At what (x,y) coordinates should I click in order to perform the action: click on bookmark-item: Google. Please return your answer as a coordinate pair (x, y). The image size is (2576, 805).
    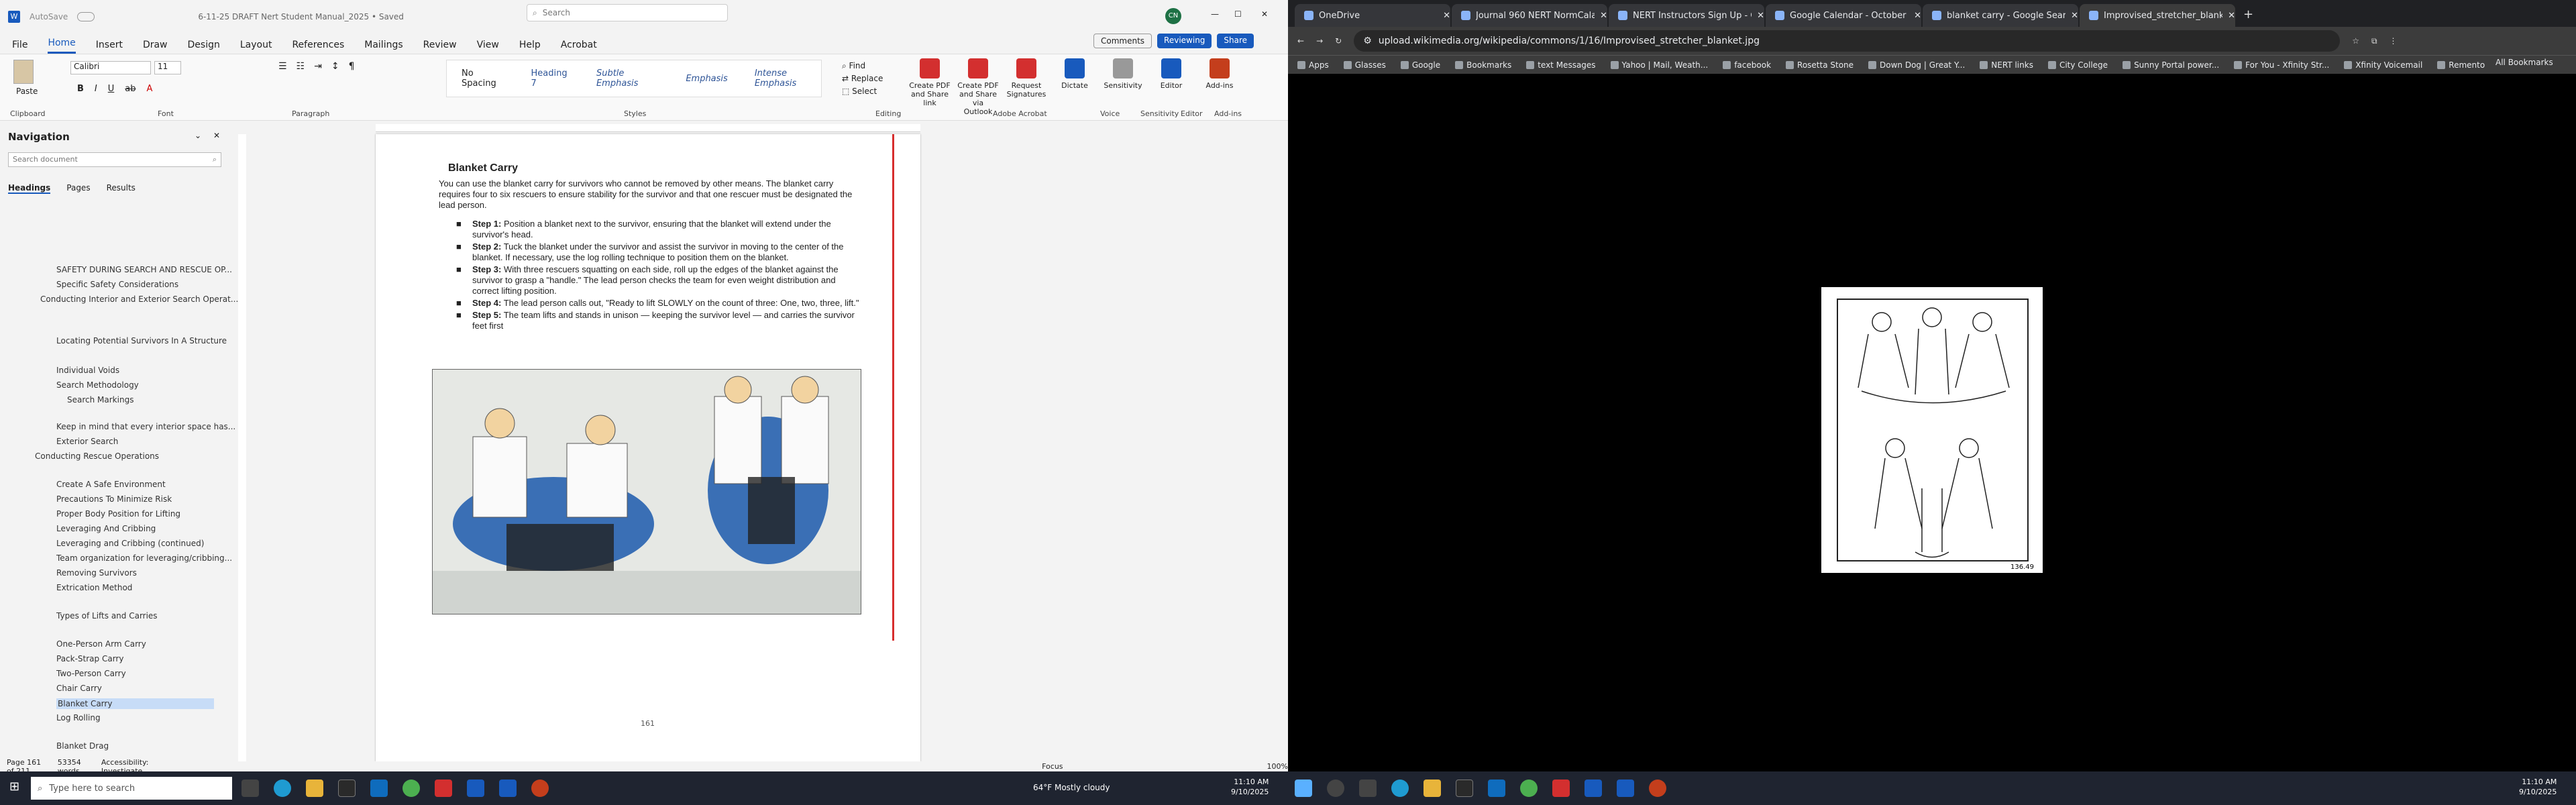
    Looking at the image, I should click on (1420, 65).